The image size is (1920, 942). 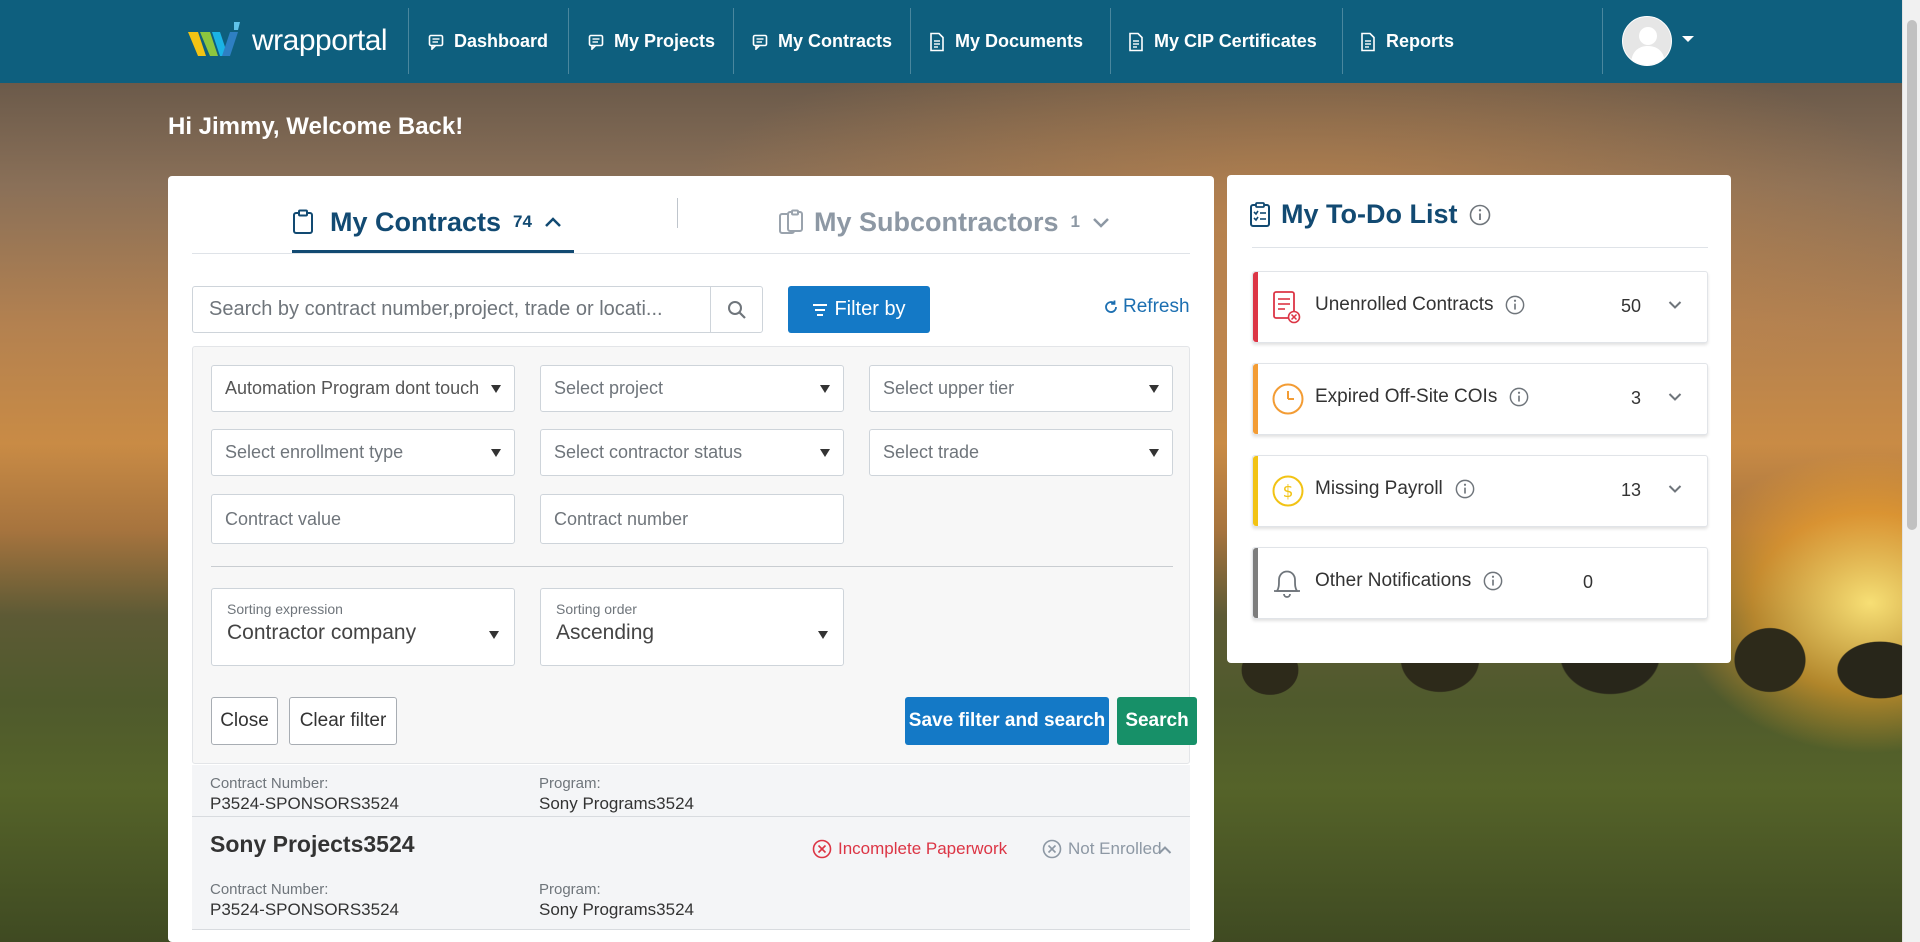 I want to click on todo-item-other-notifications: Other Notifications 0, so click(x=1480, y=583).